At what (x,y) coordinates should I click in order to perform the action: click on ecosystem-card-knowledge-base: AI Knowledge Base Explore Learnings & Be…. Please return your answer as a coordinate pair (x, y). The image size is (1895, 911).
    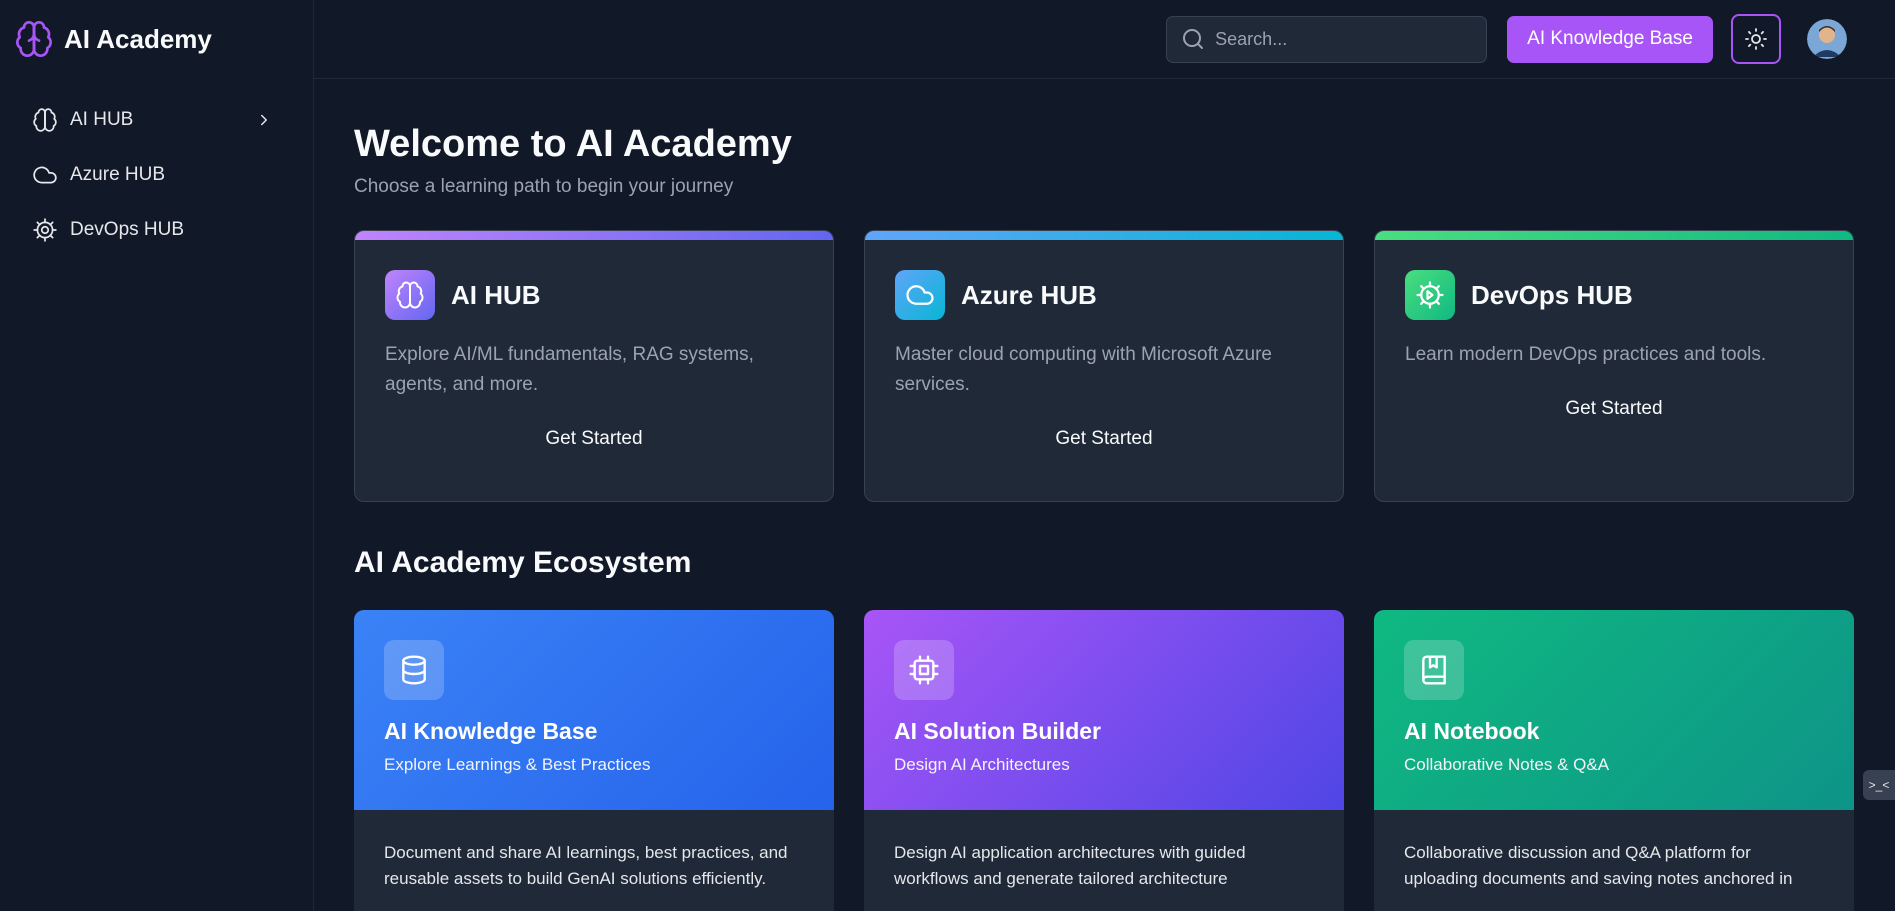
    Looking at the image, I should click on (594, 760).